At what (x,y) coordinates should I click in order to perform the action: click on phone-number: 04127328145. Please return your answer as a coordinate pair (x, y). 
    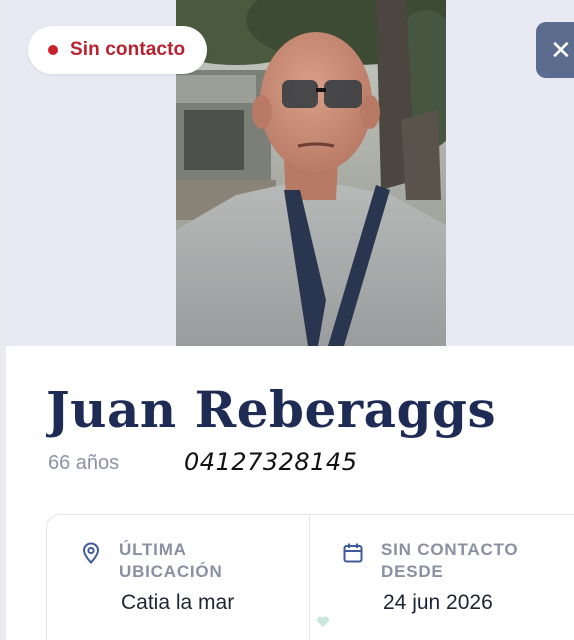
    Looking at the image, I should click on (271, 462).